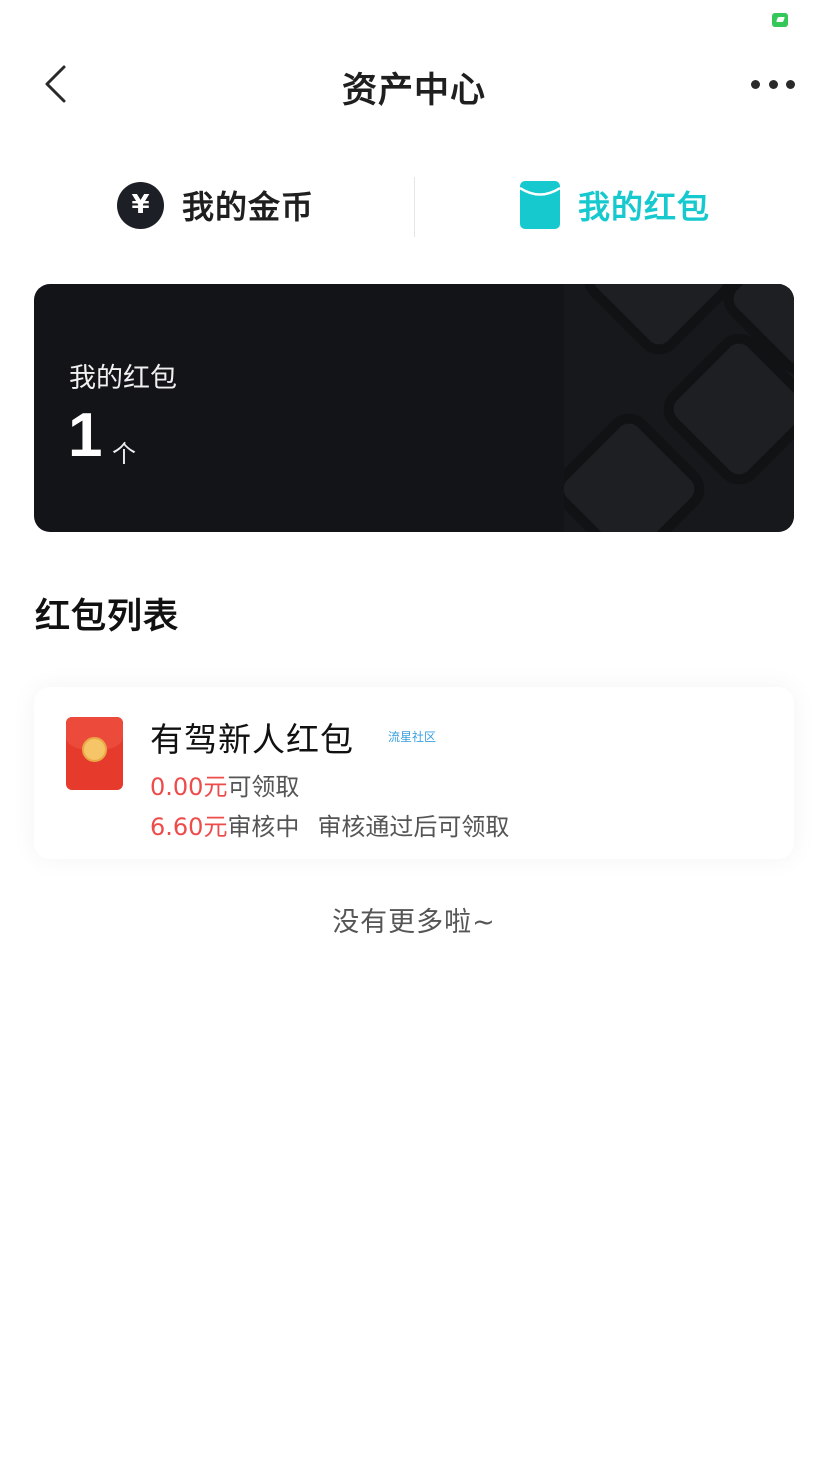  I want to click on pending-amount: 6.60元, so click(189, 827).